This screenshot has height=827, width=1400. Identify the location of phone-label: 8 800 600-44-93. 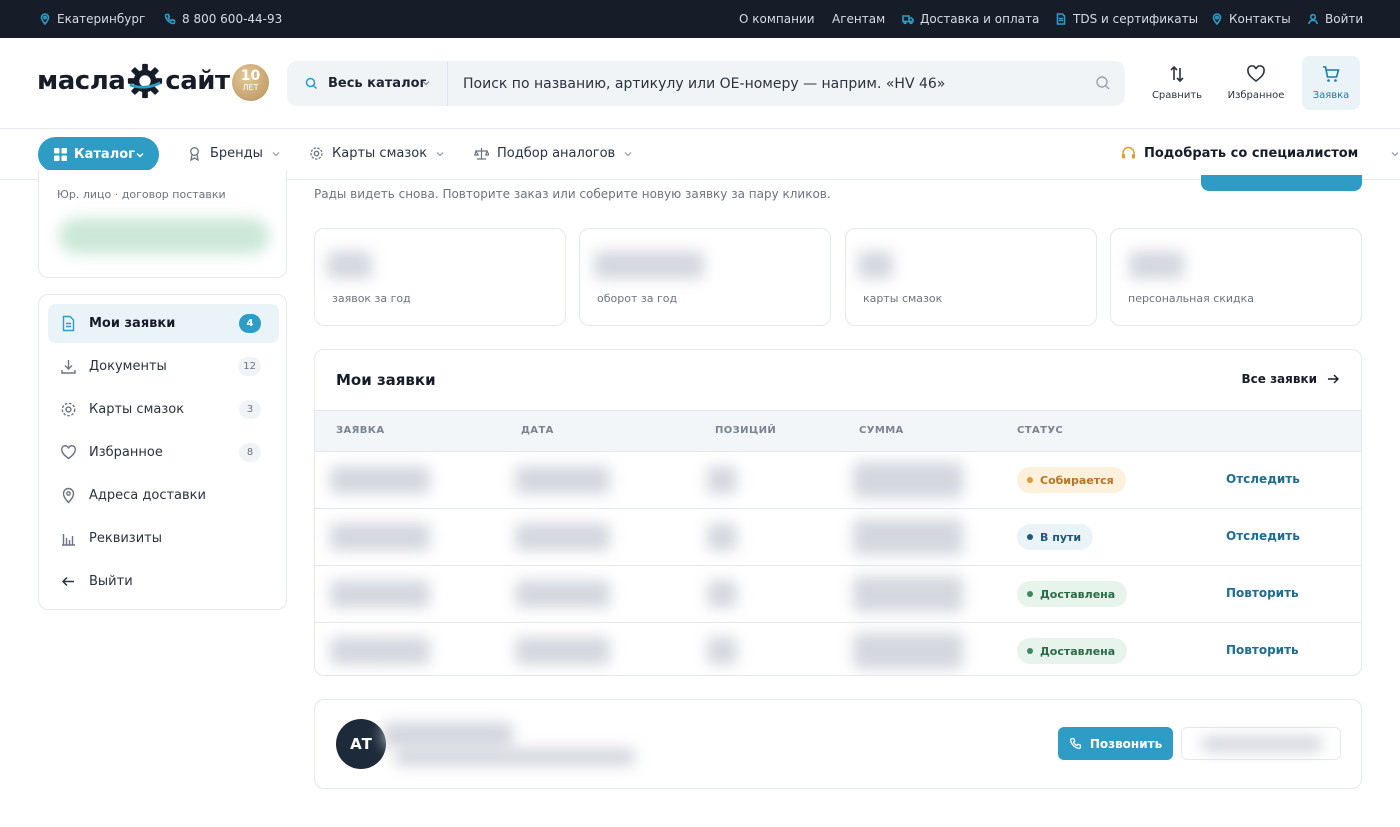
(232, 19).